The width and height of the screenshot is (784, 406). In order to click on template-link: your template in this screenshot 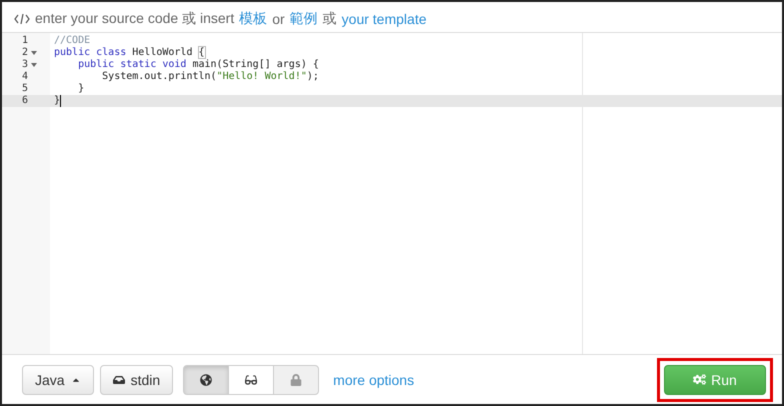, I will do `click(384, 19)`.